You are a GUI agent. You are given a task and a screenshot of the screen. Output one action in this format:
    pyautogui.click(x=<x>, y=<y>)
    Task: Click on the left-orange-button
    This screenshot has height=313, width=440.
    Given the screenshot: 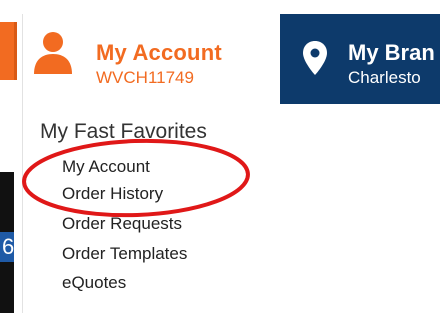 What is the action you would take?
    pyautogui.click(x=8, y=51)
    